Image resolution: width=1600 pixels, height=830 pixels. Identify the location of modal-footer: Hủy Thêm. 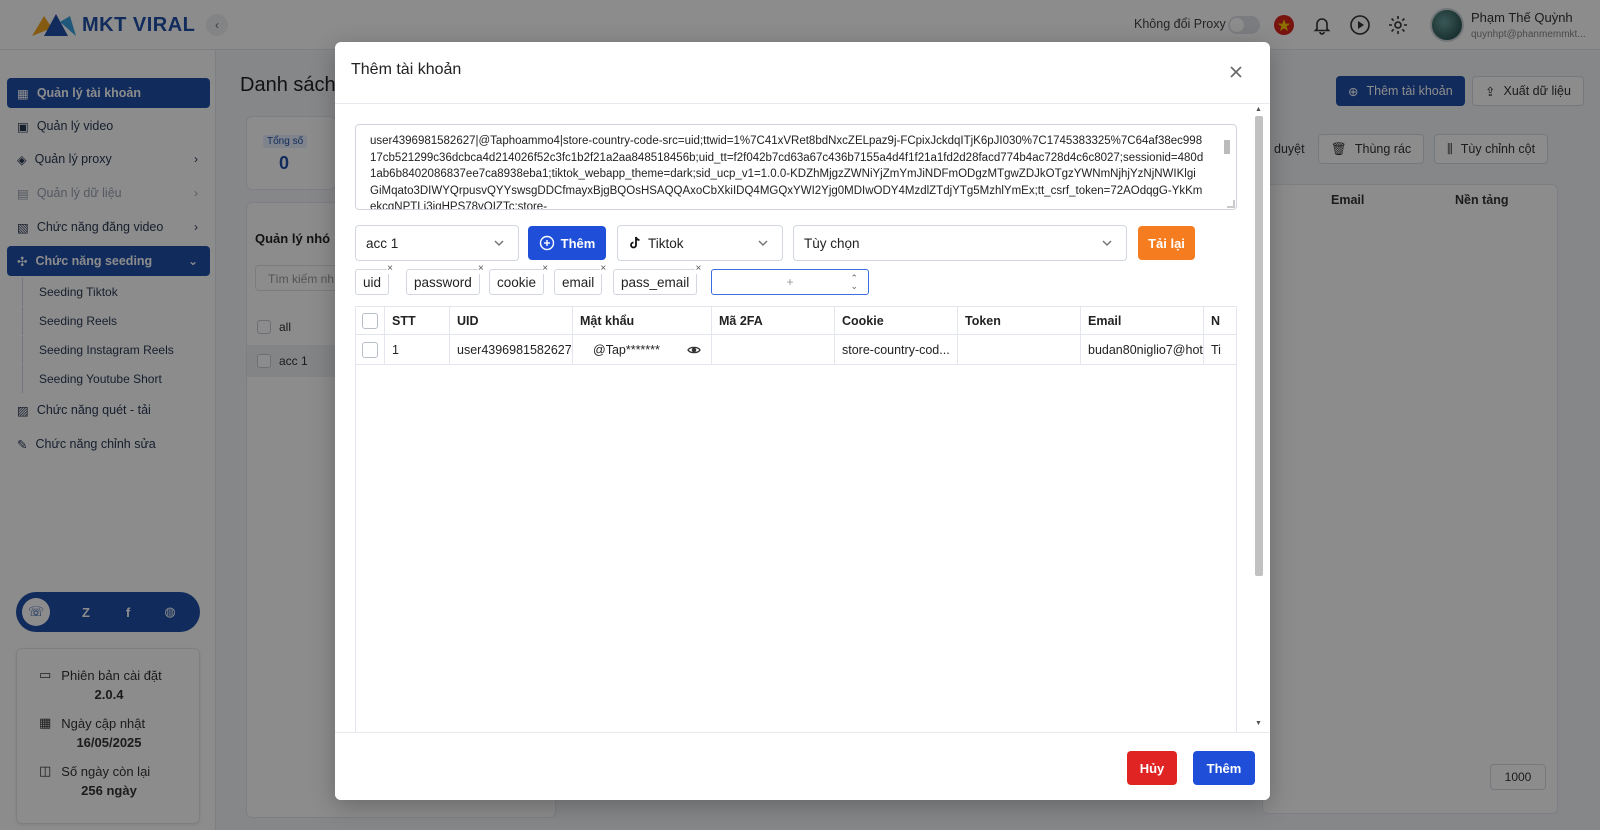
(802, 766).